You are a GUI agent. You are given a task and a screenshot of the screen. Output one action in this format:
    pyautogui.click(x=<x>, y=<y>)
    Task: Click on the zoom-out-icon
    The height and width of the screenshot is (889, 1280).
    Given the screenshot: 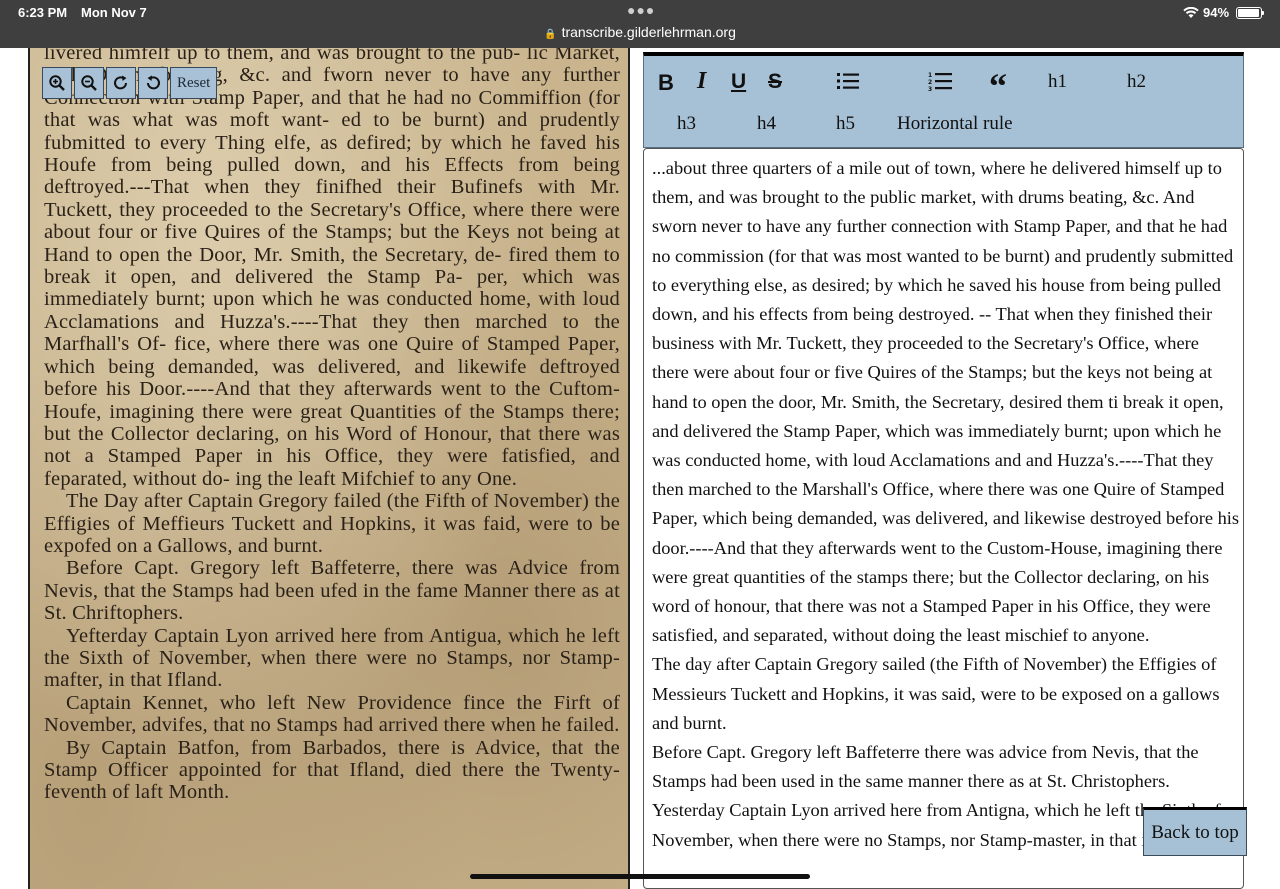 What is the action you would take?
    pyautogui.click(x=89, y=83)
    